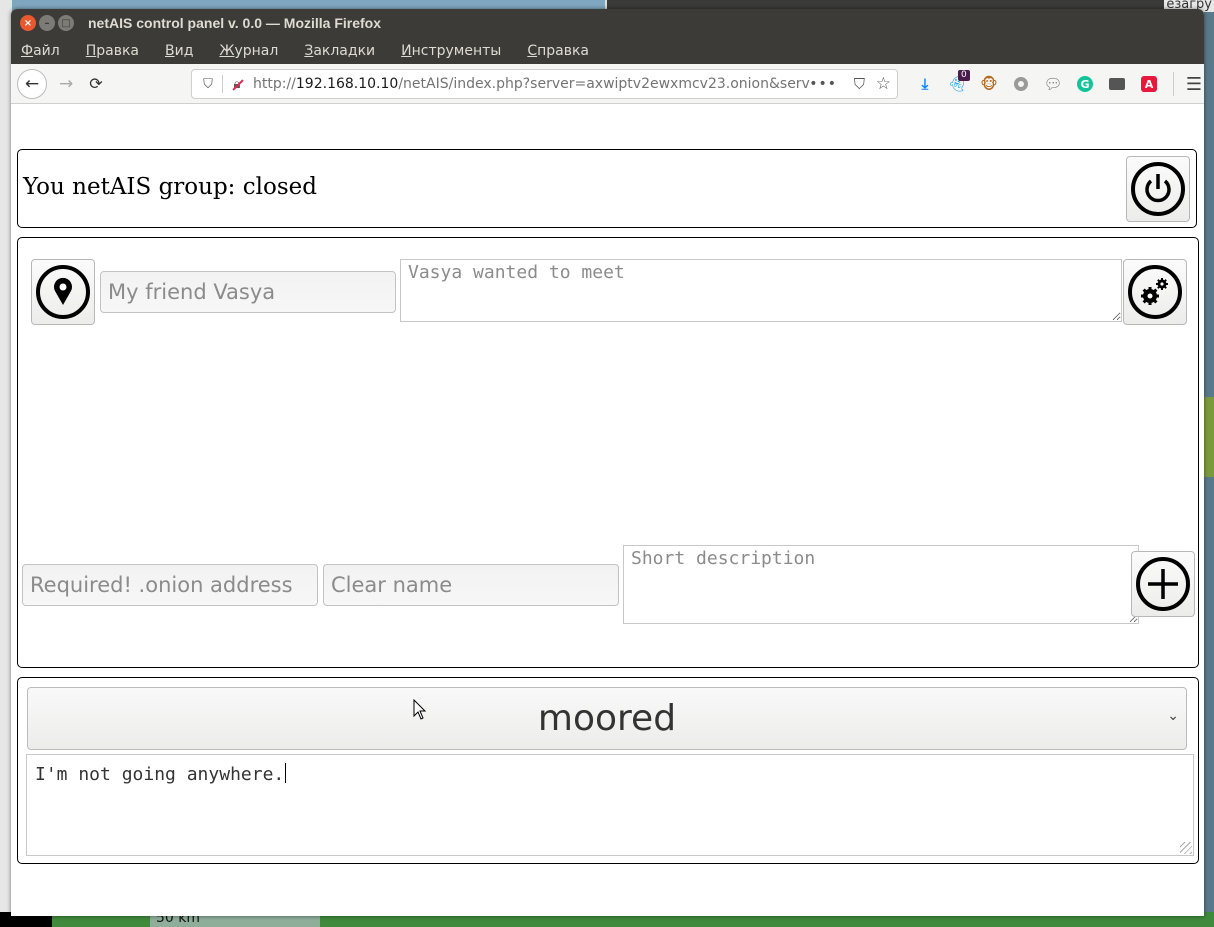 This screenshot has height=927, width=1214. I want to click on close-window-button: ×, so click(28, 23).